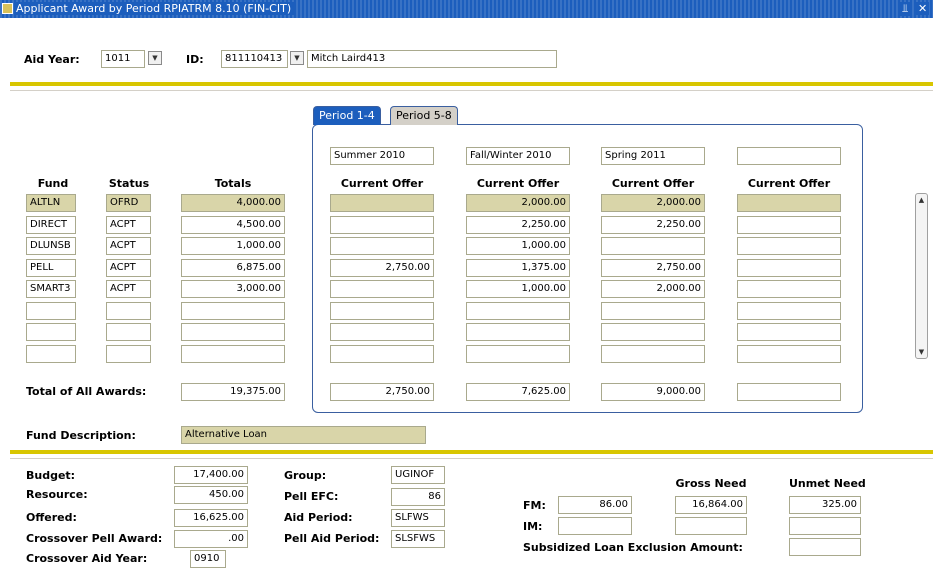 Image resolution: width=933 pixels, height=572 pixels. I want to click on id-label: ID:, so click(195, 59).